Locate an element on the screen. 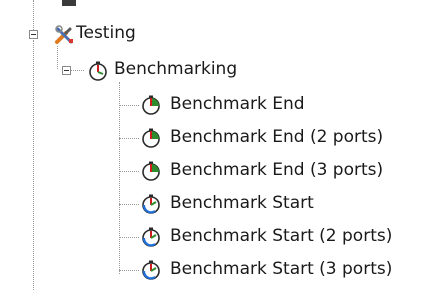  tree-node-benchmark-end-3-ports: Benchmark End (3 ports) is located at coordinates (211, 173).